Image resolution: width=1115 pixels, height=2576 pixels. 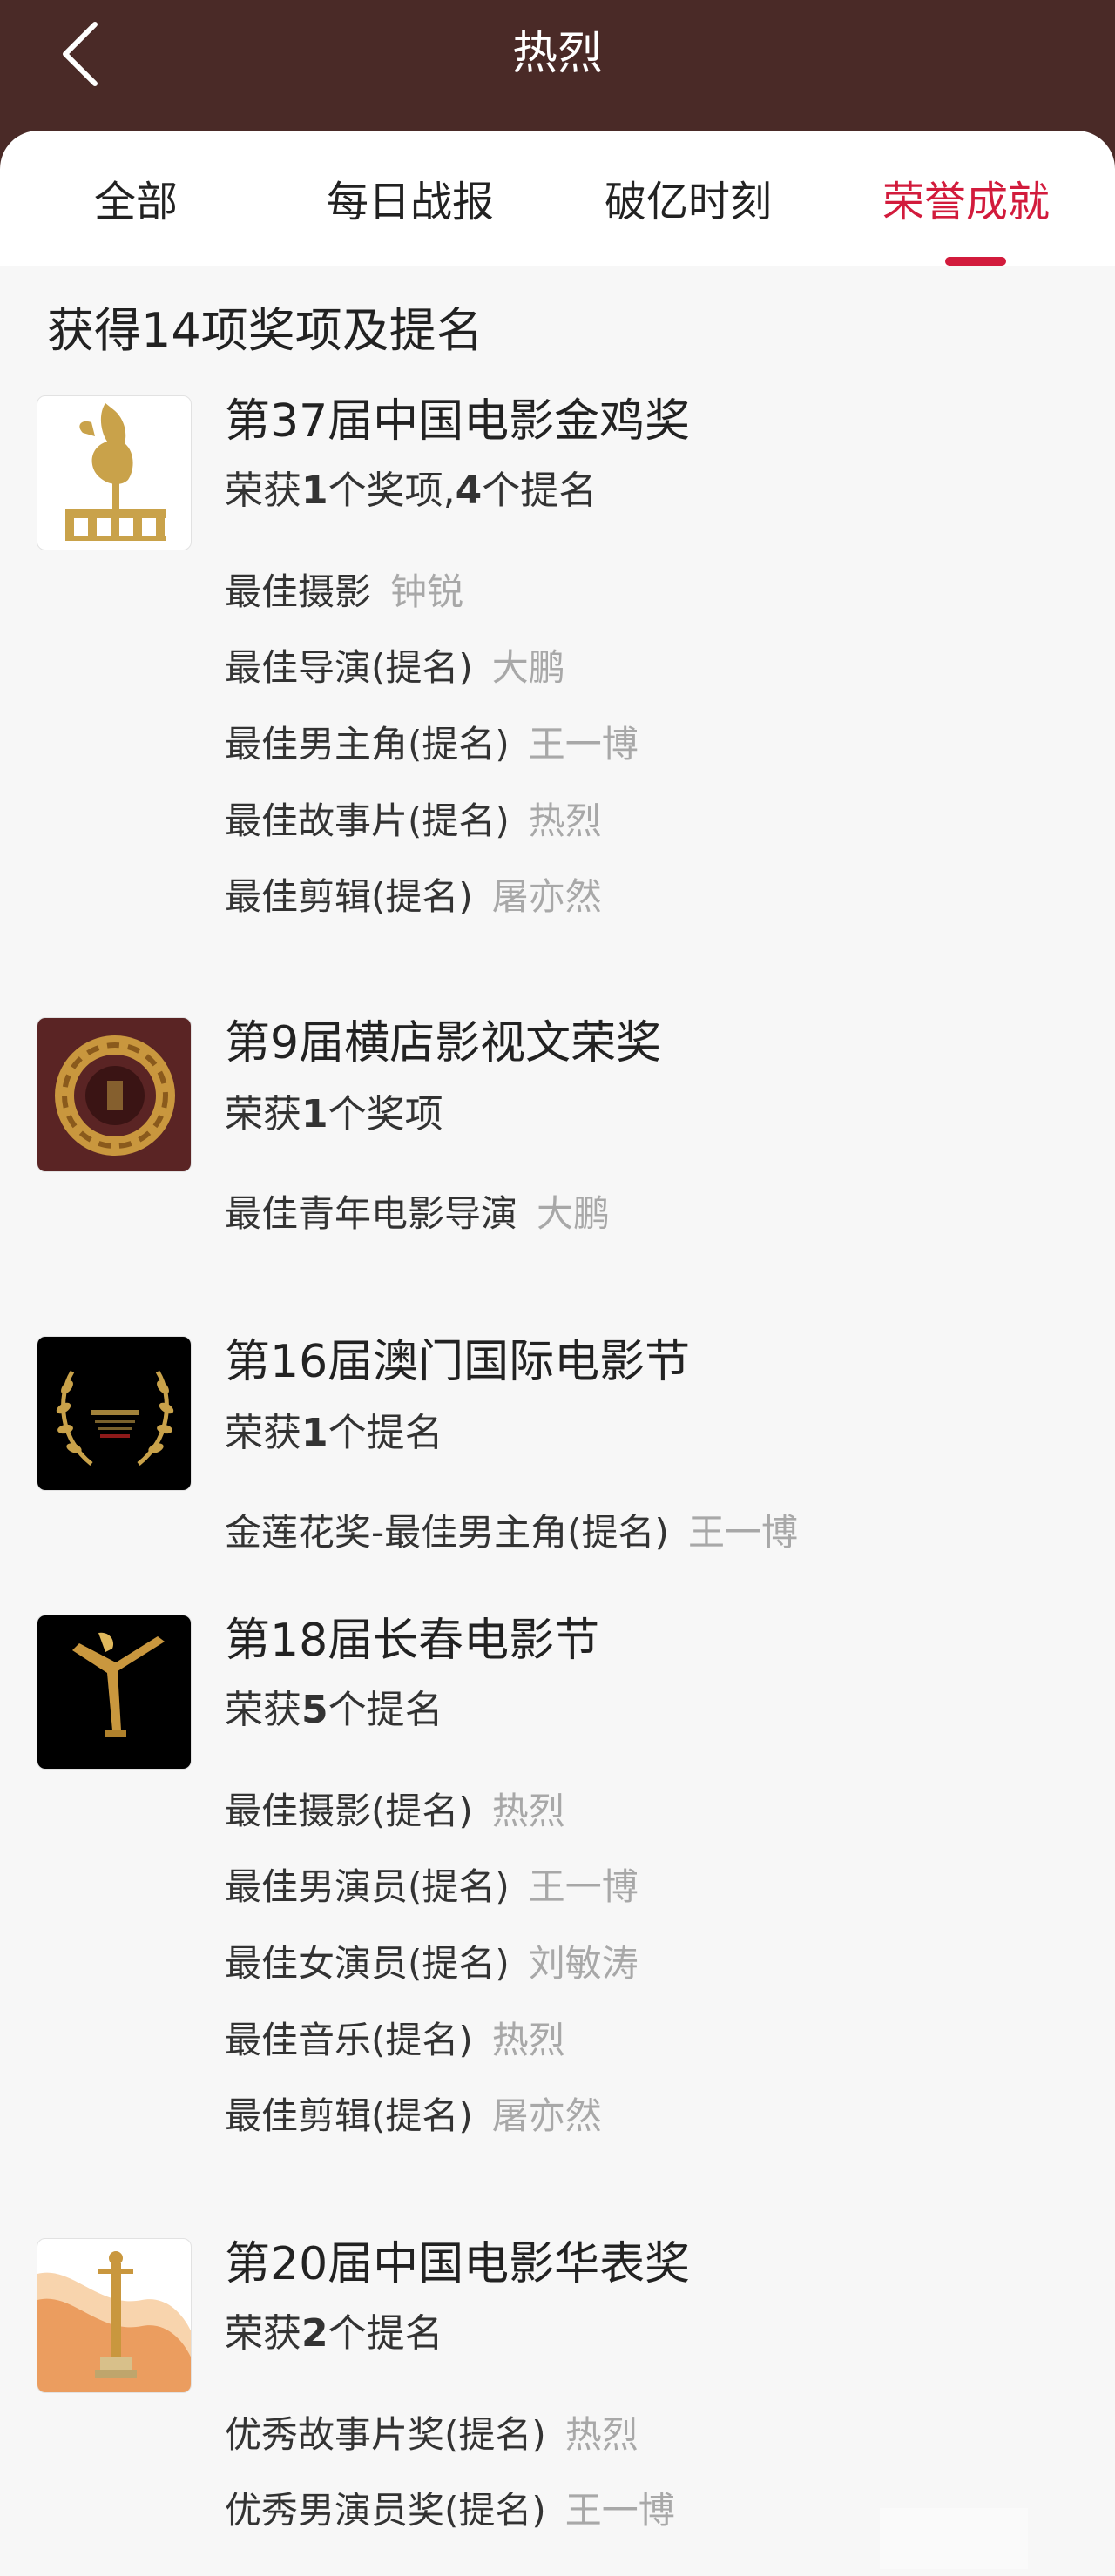 I want to click on award-item: 金莲花奖-最佳男主角(提名) 王一博, so click(x=511, y=1532).